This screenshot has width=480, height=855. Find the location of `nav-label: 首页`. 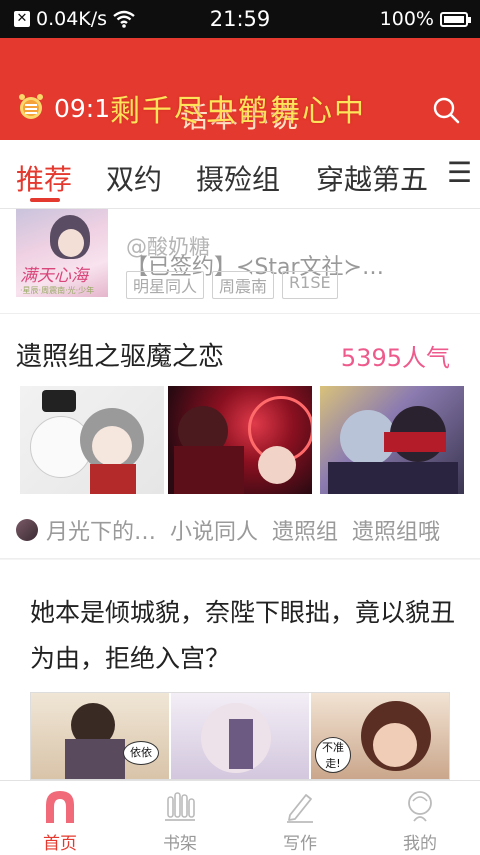

nav-label: 首页 is located at coordinates (60, 844).